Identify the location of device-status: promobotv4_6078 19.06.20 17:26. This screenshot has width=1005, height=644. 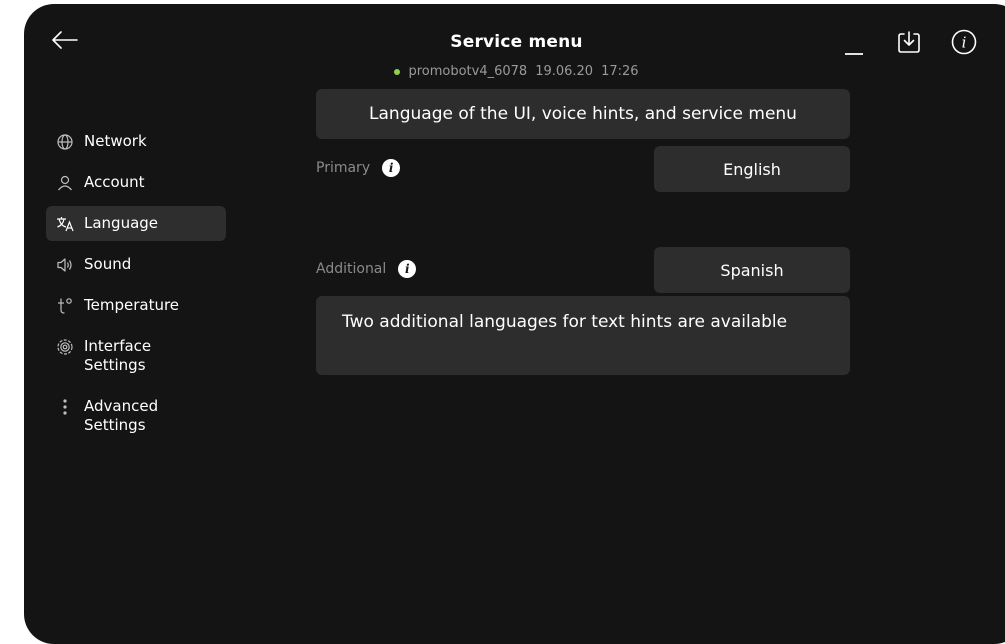
(514, 71).